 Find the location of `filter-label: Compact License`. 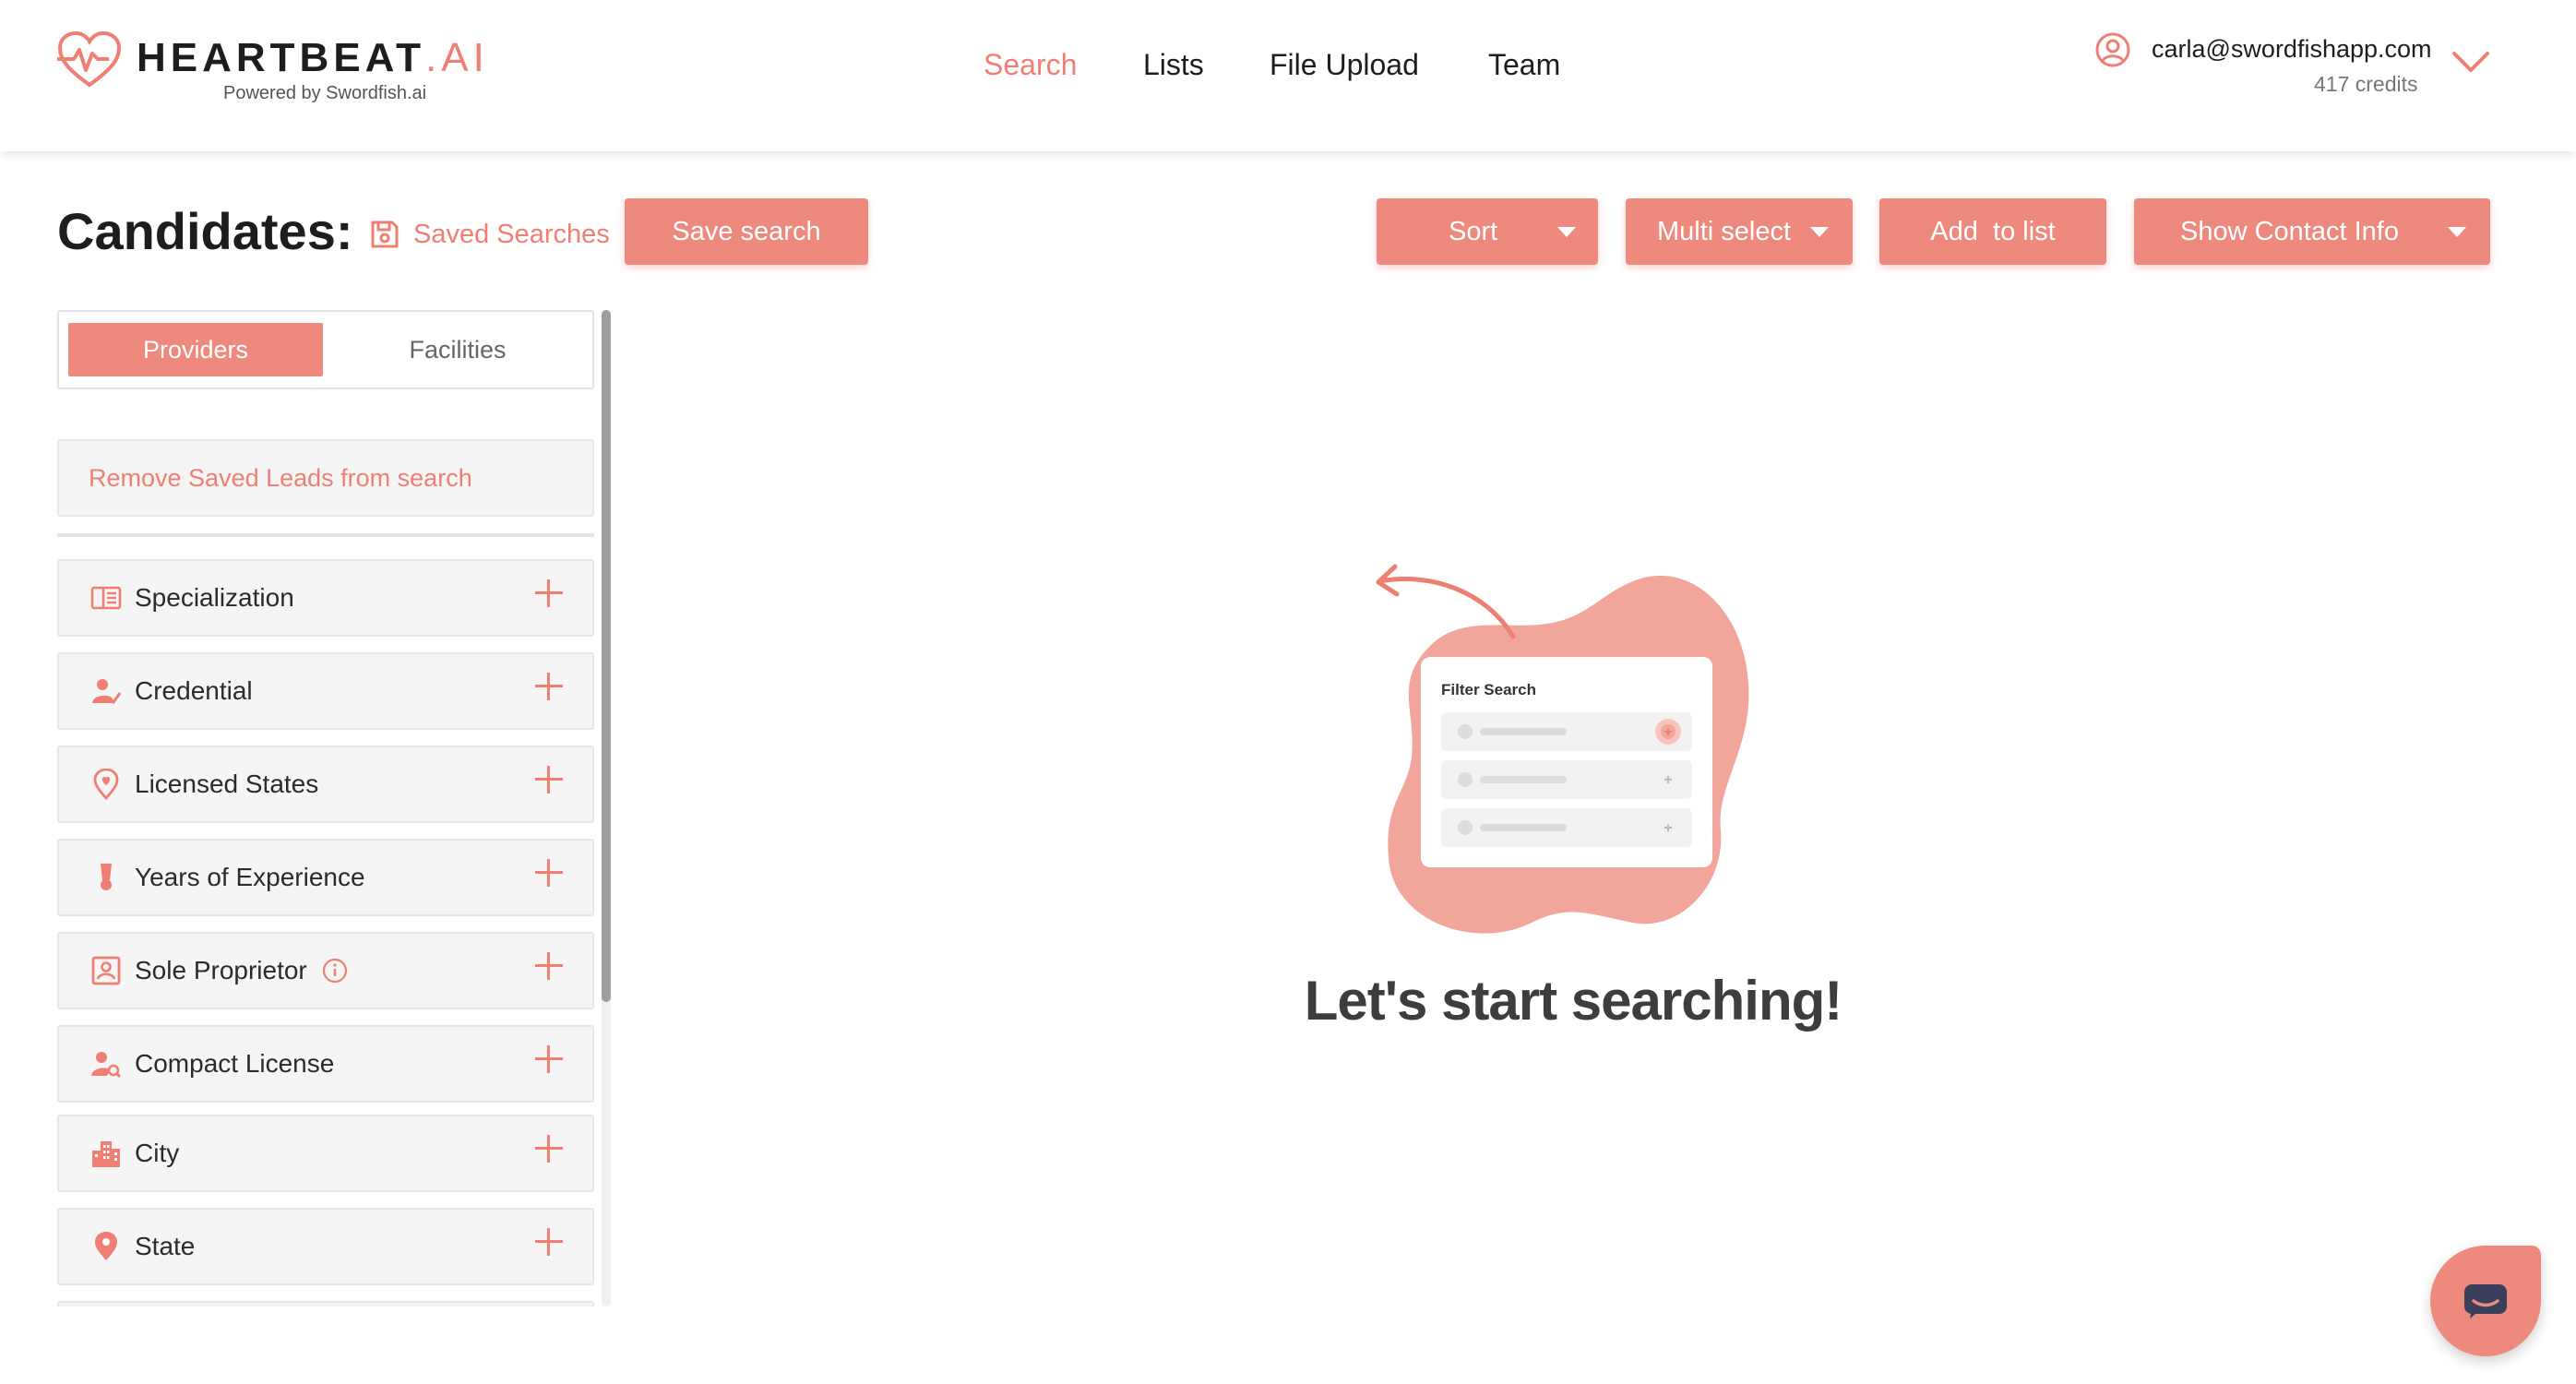

filter-label: Compact License is located at coordinates (235, 1063).